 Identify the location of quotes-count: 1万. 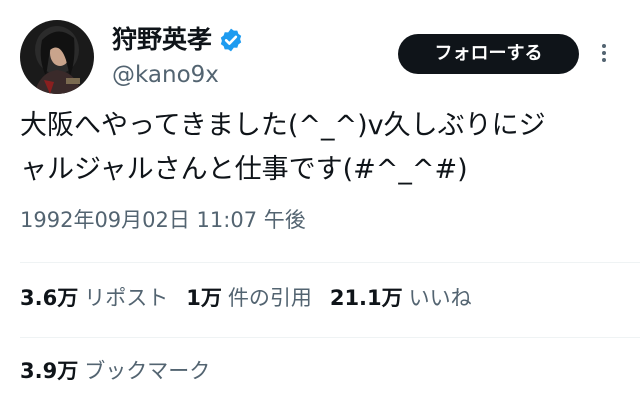
(204, 298).